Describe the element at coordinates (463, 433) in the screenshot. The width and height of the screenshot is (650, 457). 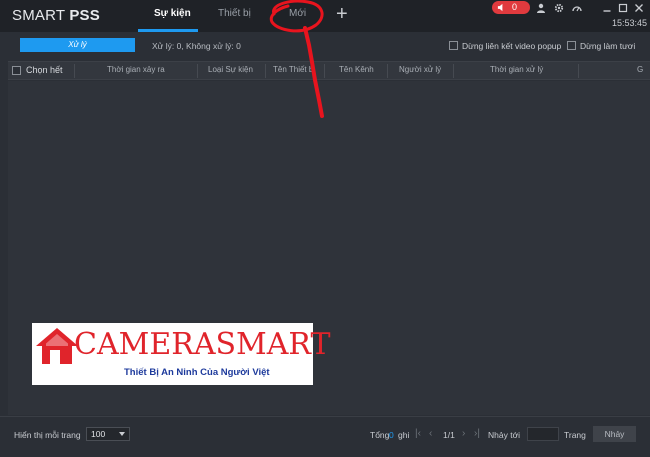
I see `next-page-icon: ›` at that location.